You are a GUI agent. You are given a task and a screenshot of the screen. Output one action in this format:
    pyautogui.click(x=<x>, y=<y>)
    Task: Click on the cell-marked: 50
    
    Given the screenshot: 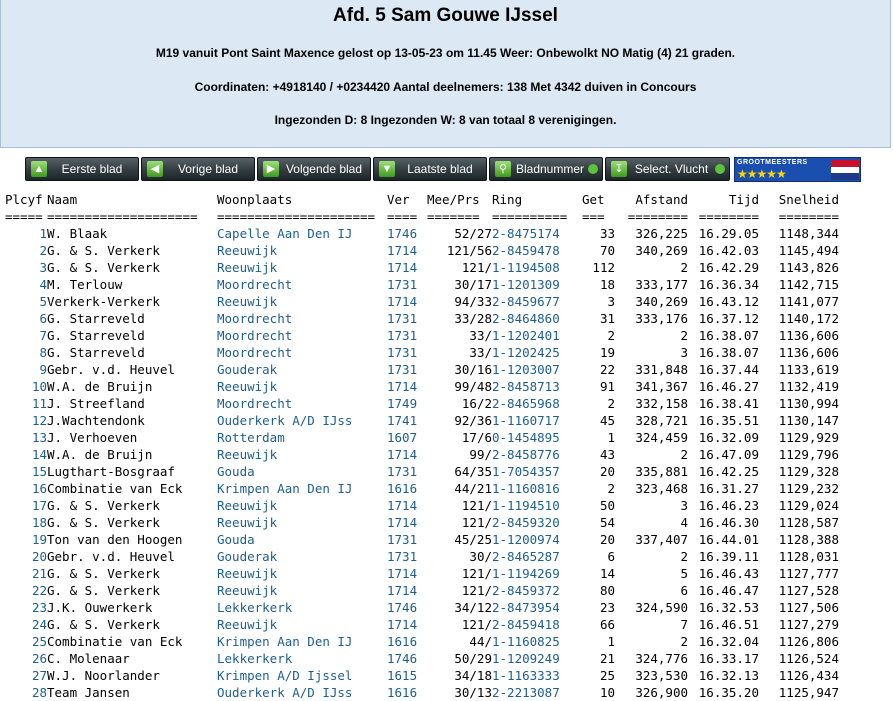 What is the action you would take?
    pyautogui.click(x=607, y=505)
    